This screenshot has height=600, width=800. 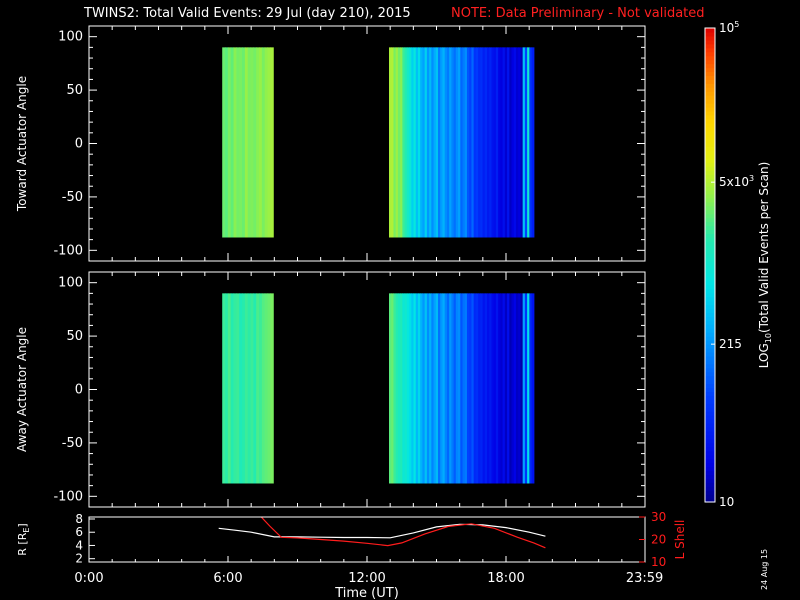 What do you see at coordinates (366, 578) in the screenshot?
I see `xtick-label-2: 12:00` at bounding box center [366, 578].